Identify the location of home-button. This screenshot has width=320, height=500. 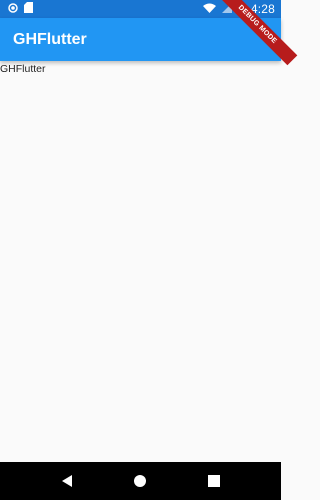
(140, 481).